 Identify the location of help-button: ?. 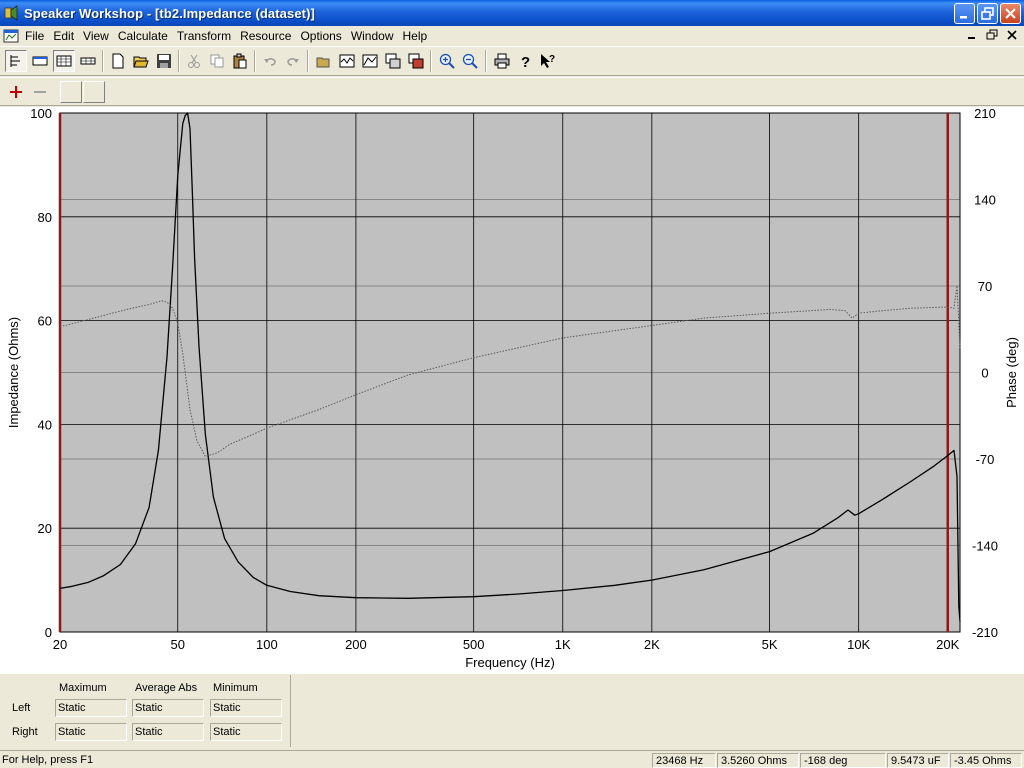
(525, 61).